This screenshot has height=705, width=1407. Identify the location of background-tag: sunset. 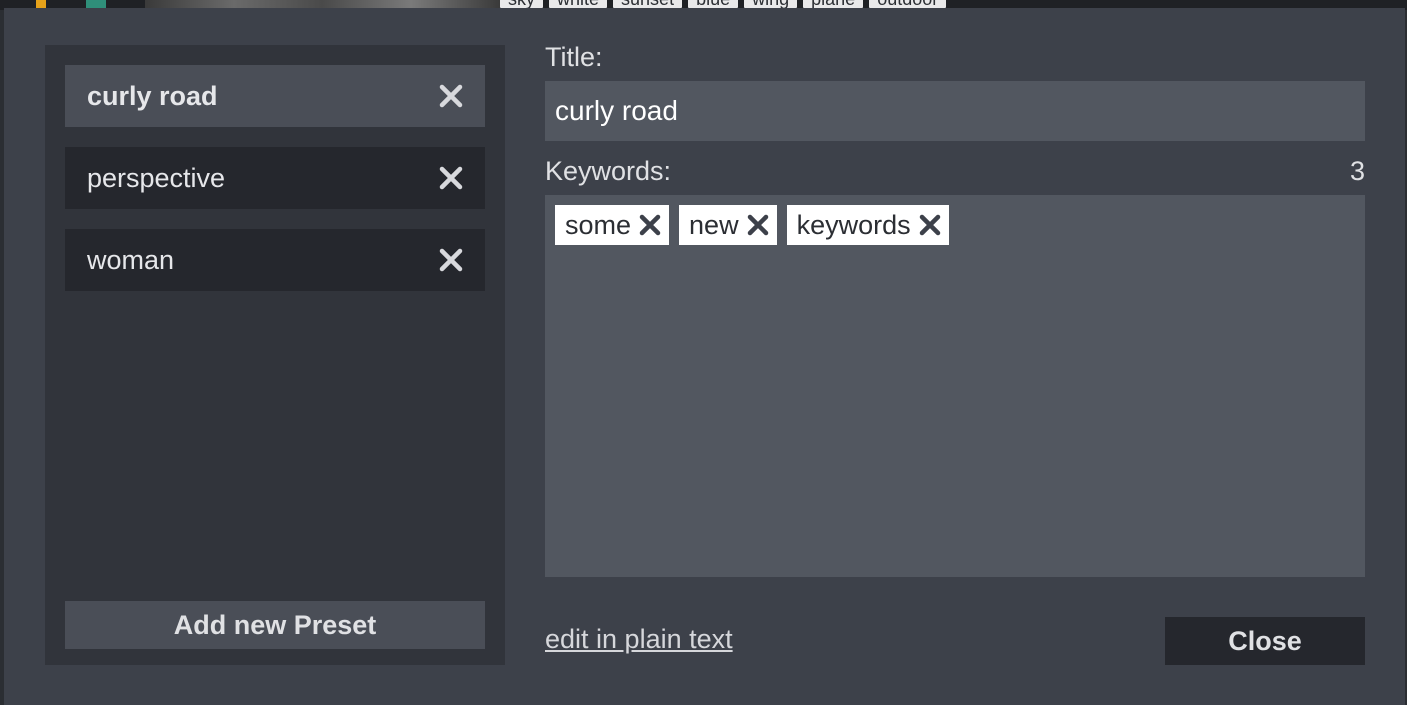
(648, 4).